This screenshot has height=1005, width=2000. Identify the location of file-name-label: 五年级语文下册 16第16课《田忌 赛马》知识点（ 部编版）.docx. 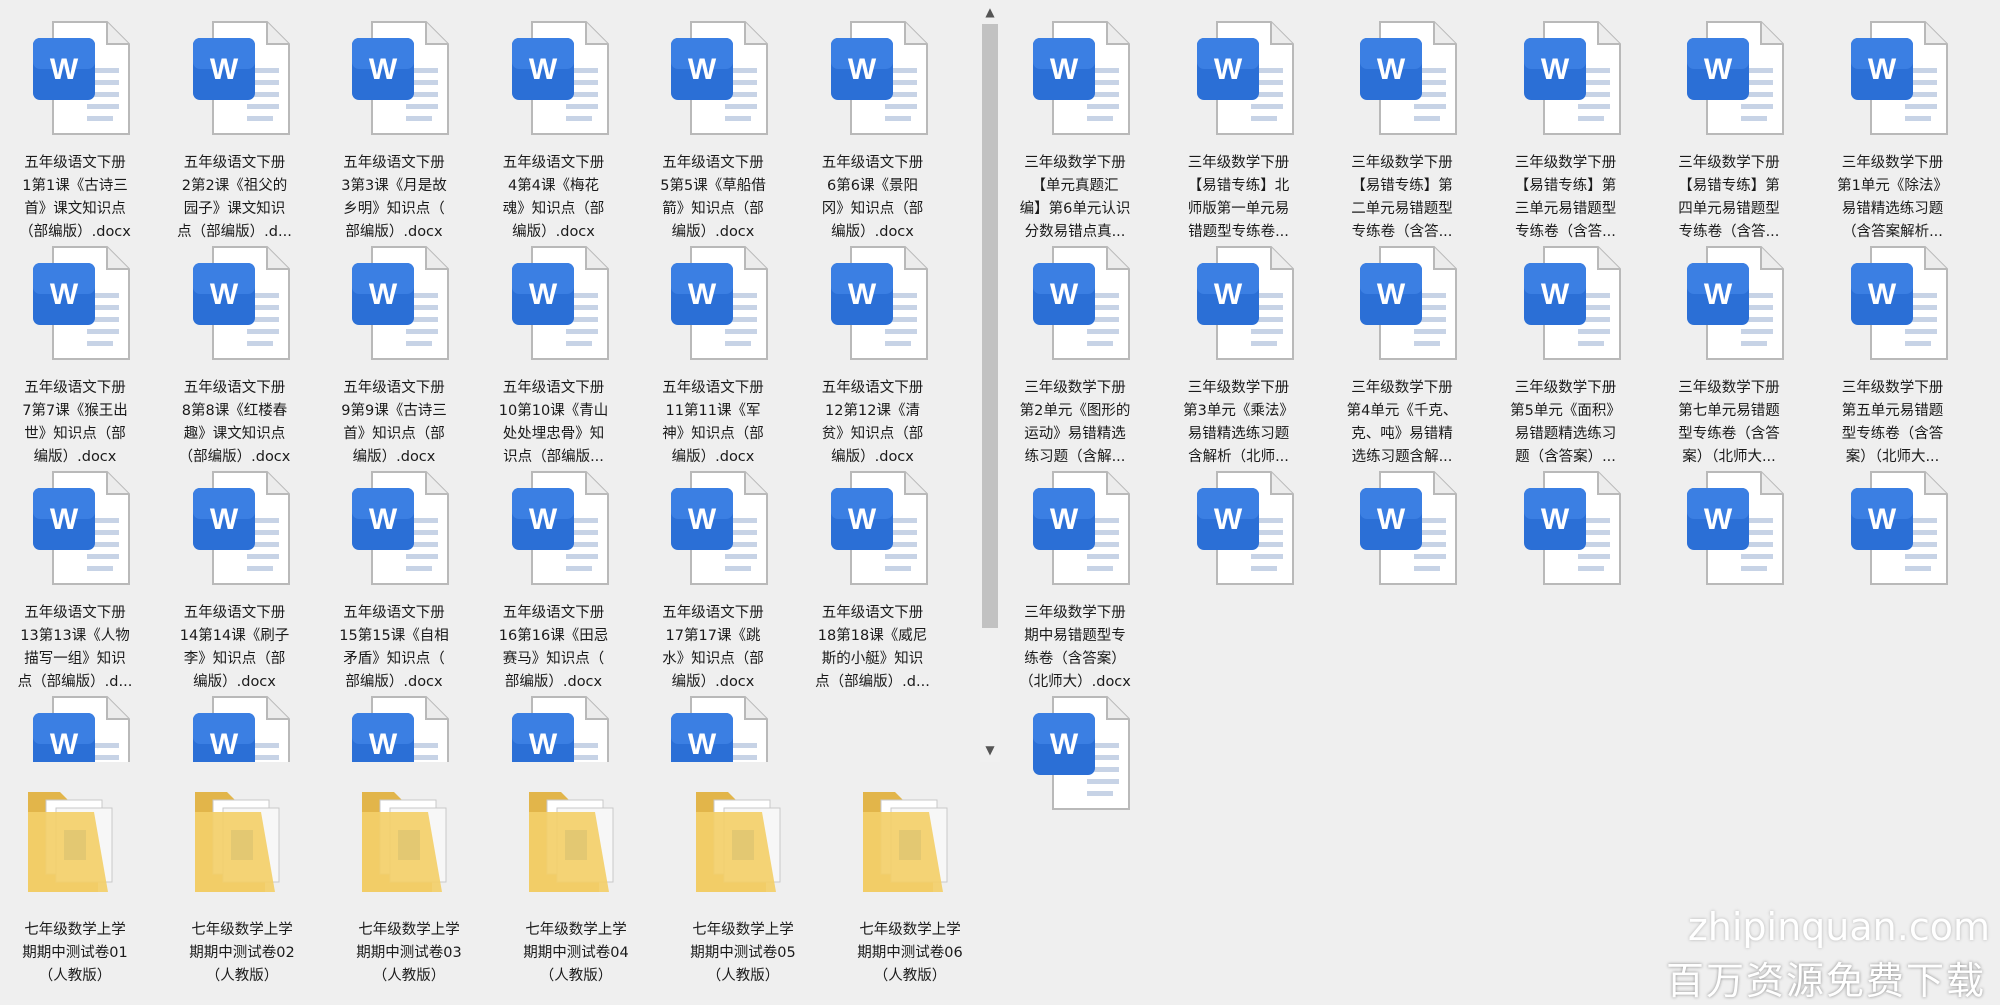
(553, 647).